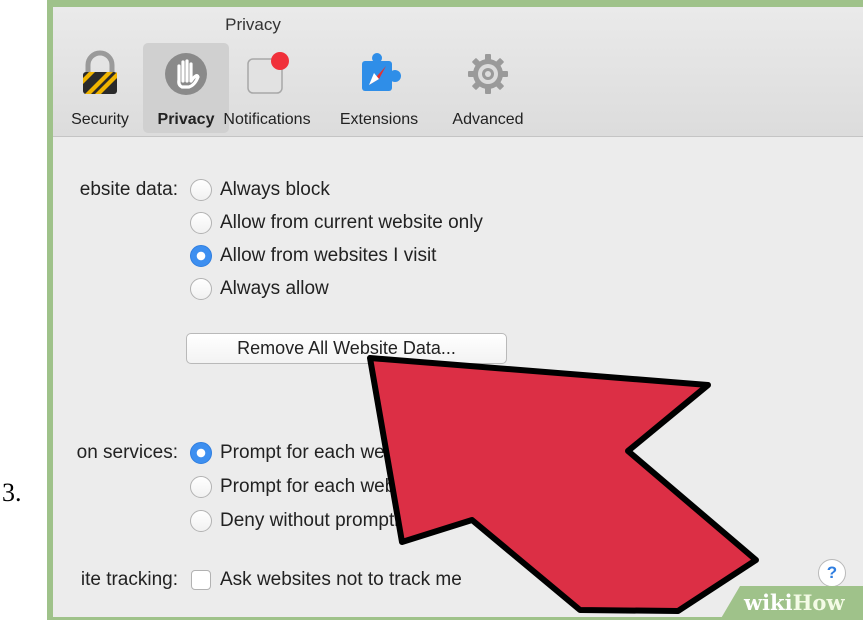  I want to click on wikihow-watermark: wikiHow, so click(791, 603).